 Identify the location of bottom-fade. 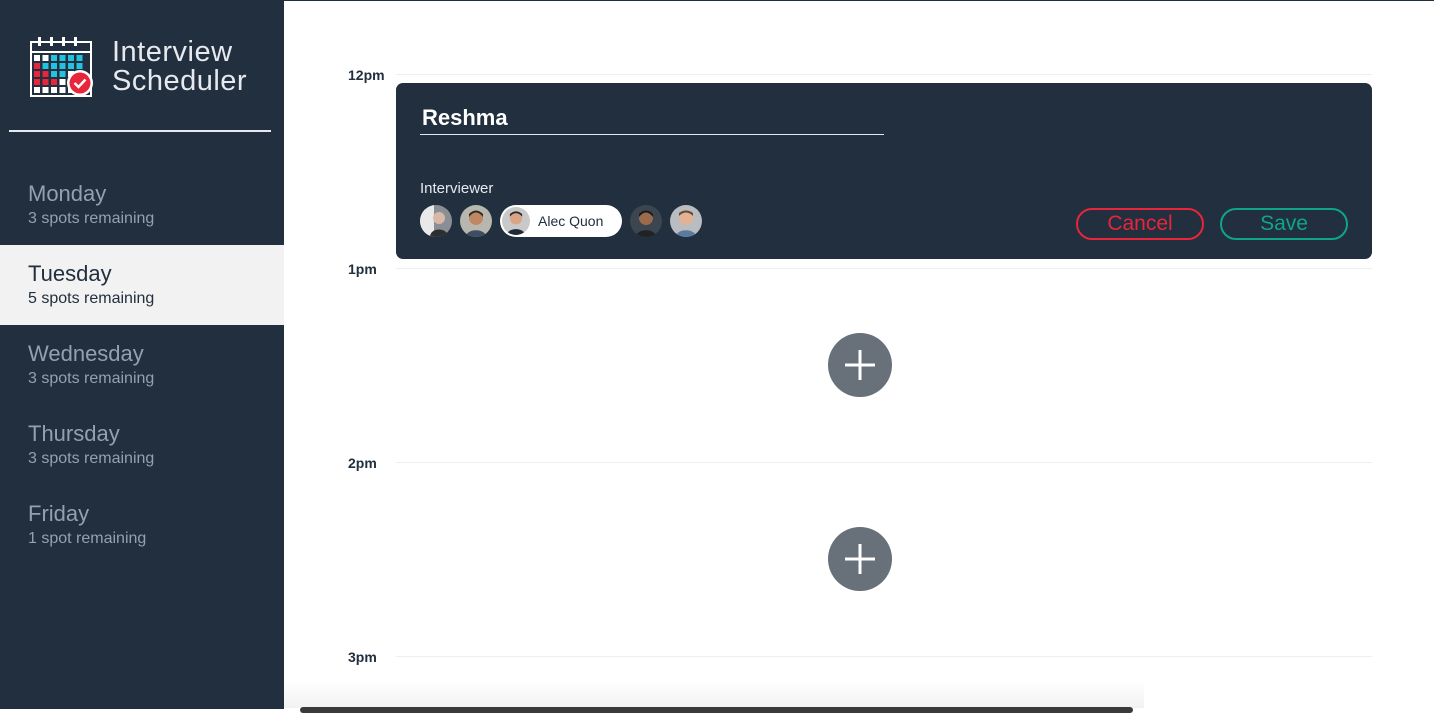
(714, 694).